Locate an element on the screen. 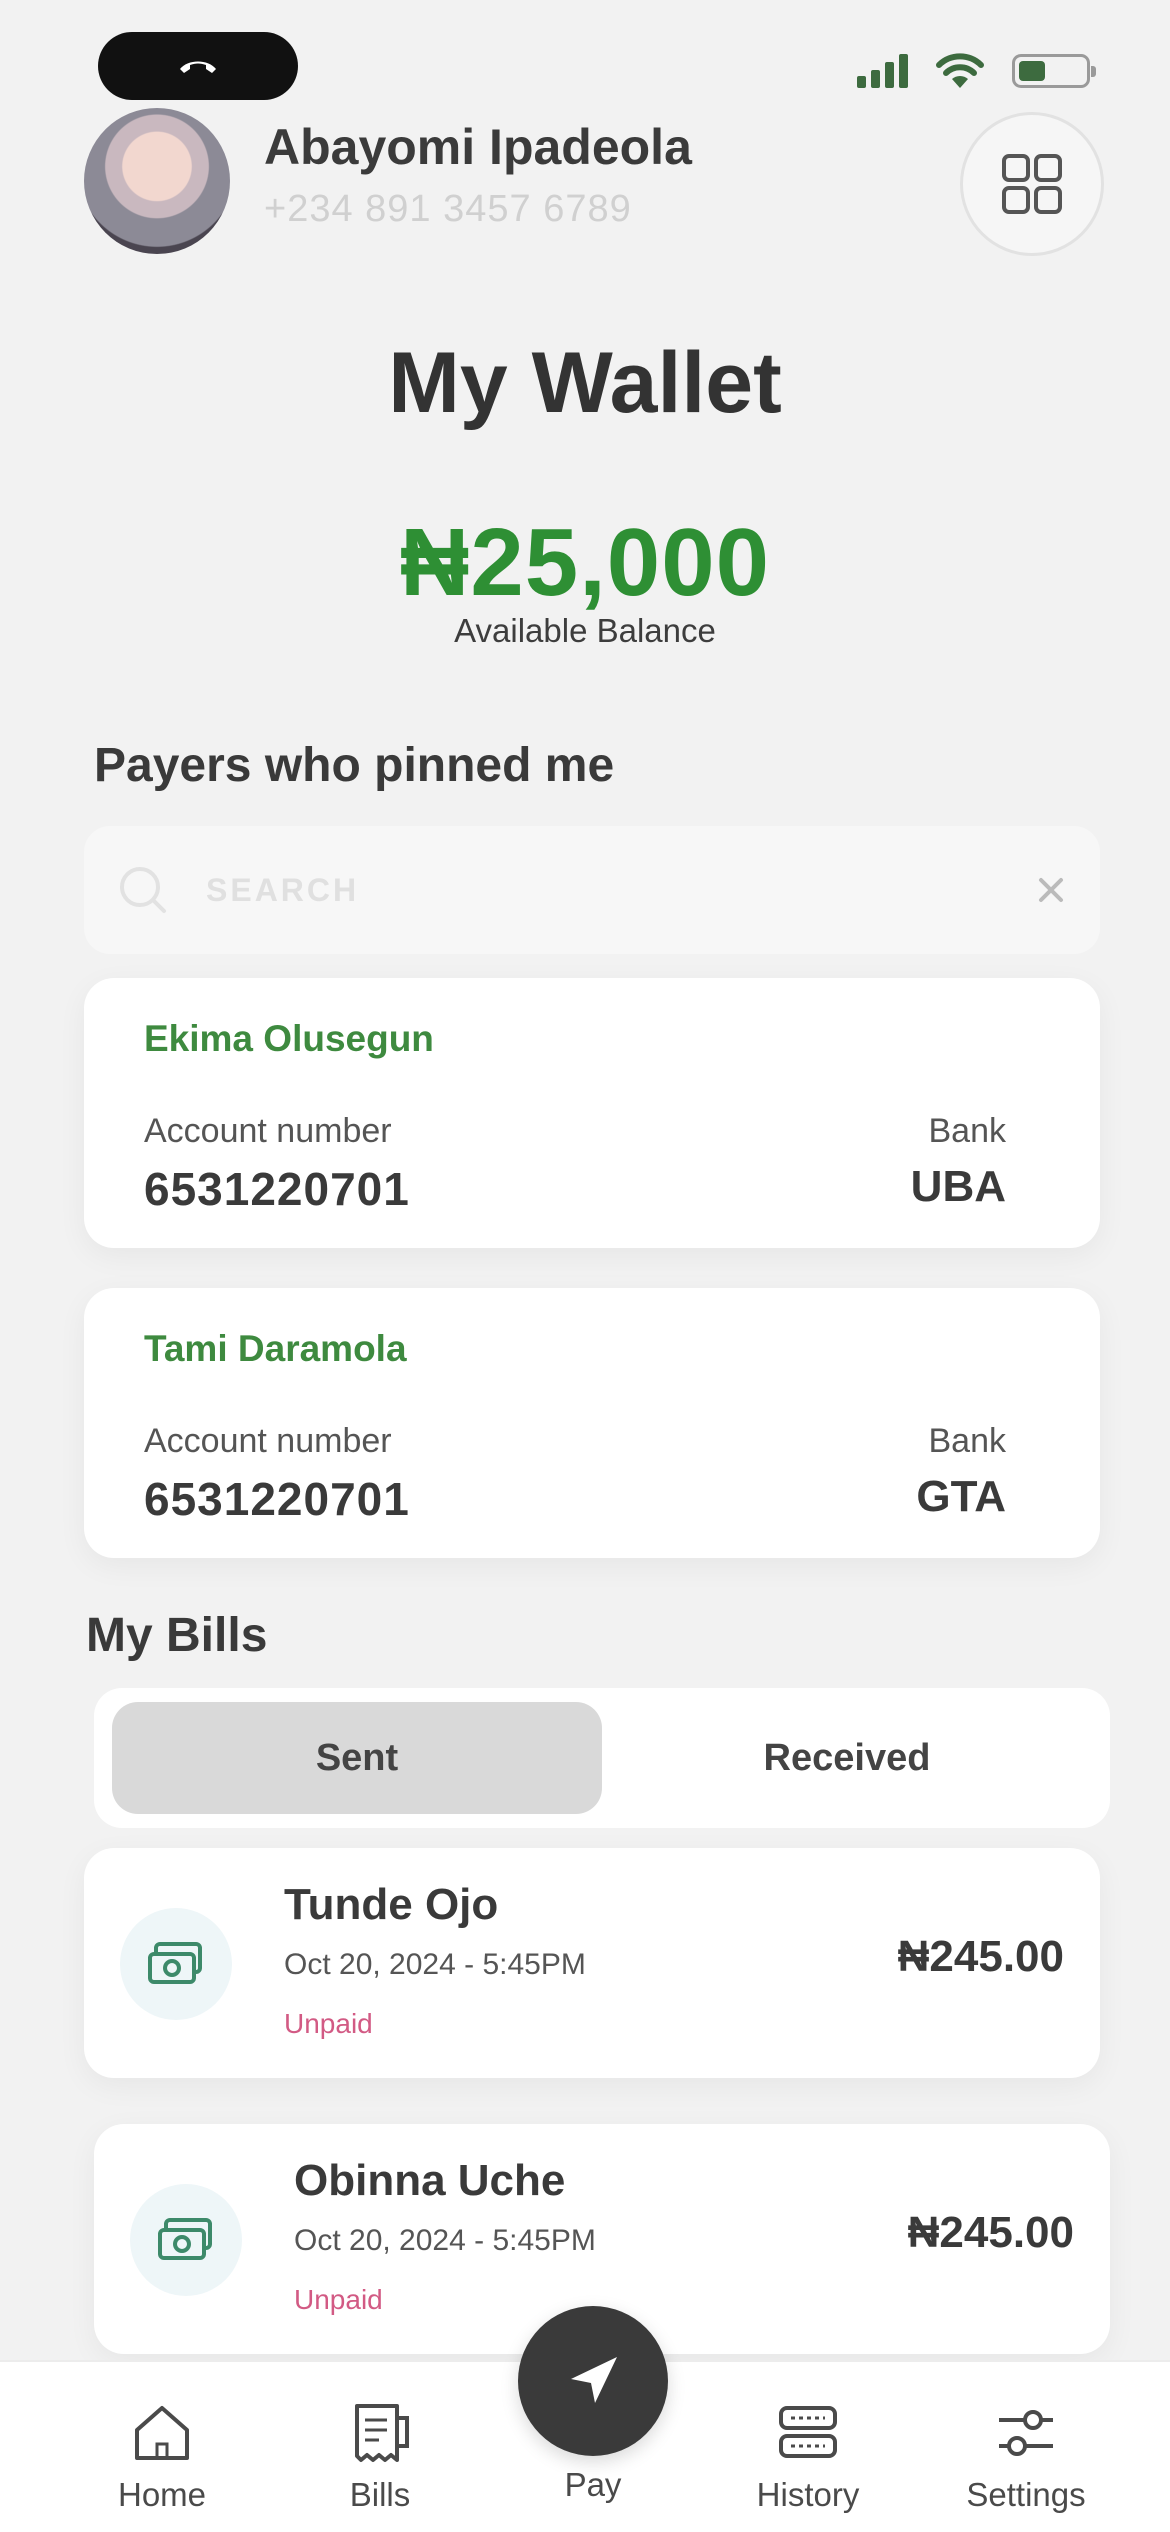 The image size is (1170, 2532). tab-settings: Settings is located at coordinates (1026, 2457).